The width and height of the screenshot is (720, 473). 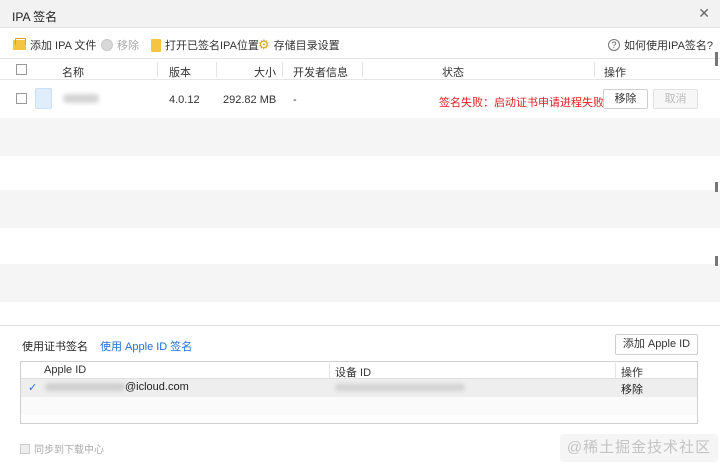 I want to click on app-icon, so click(x=43, y=98).